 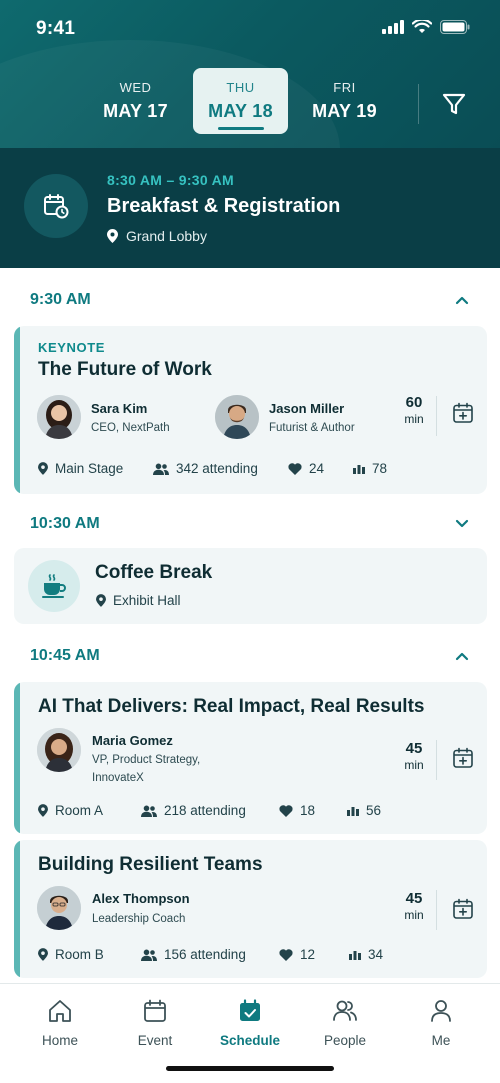 I want to click on home-indicator, so click(x=250, y=1068).